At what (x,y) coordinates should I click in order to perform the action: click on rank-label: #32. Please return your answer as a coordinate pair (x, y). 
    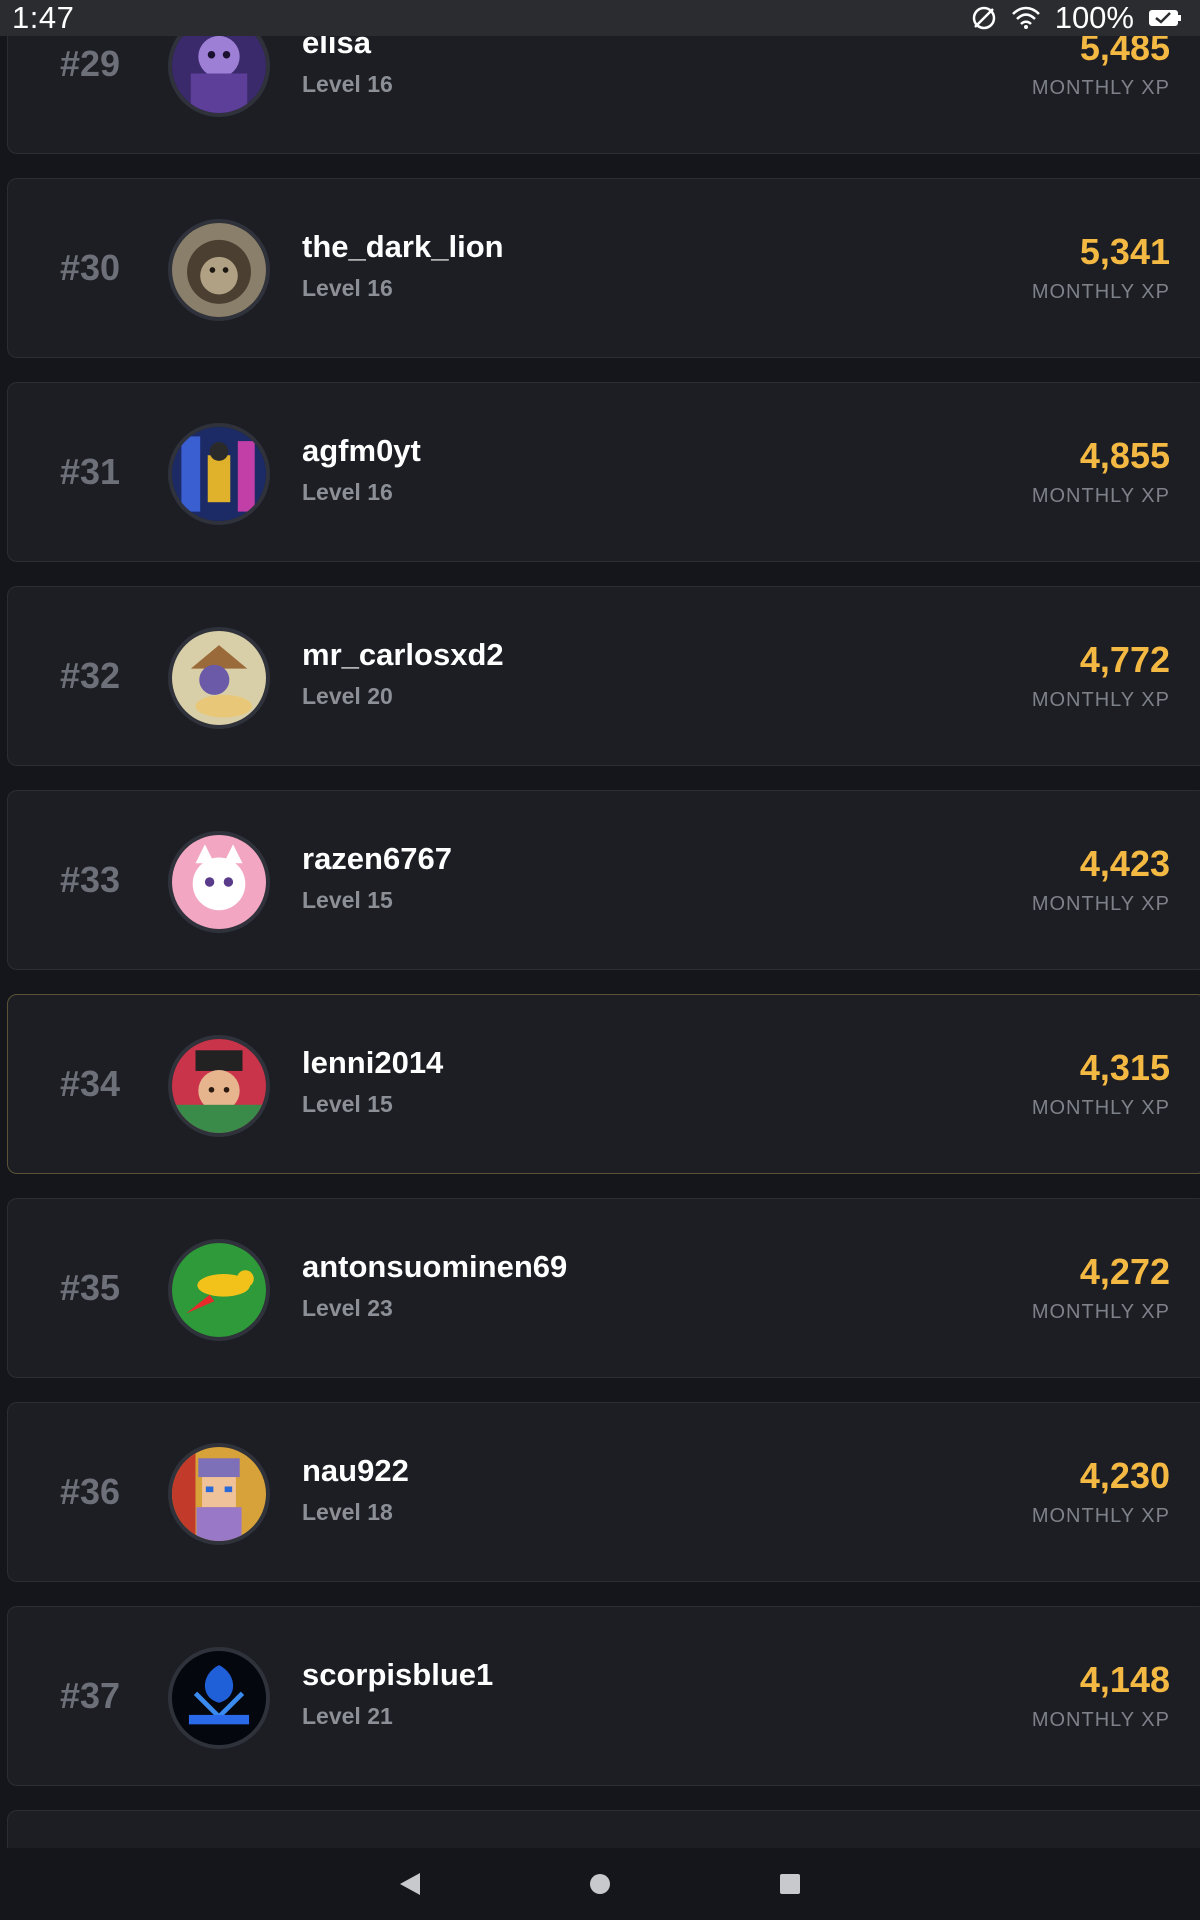
    Looking at the image, I should click on (90, 675).